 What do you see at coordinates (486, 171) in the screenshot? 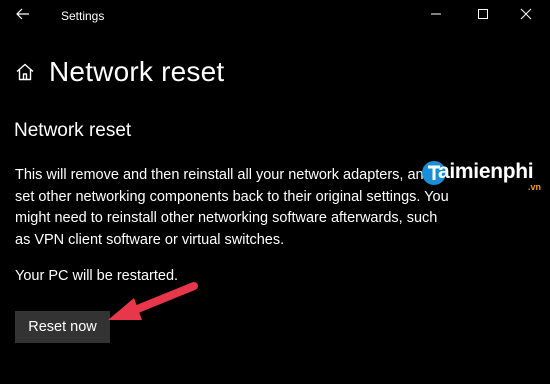
I see `watermark-brand: aimienphi` at bounding box center [486, 171].